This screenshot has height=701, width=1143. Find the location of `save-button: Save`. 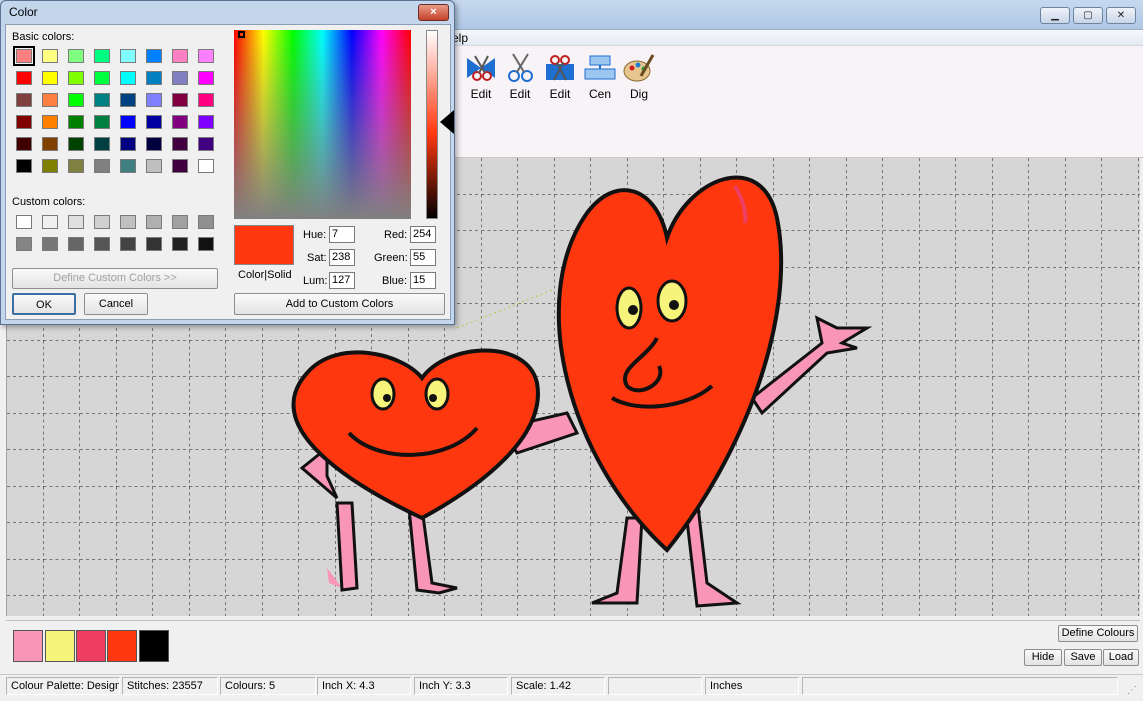

save-button: Save is located at coordinates (1083, 657).